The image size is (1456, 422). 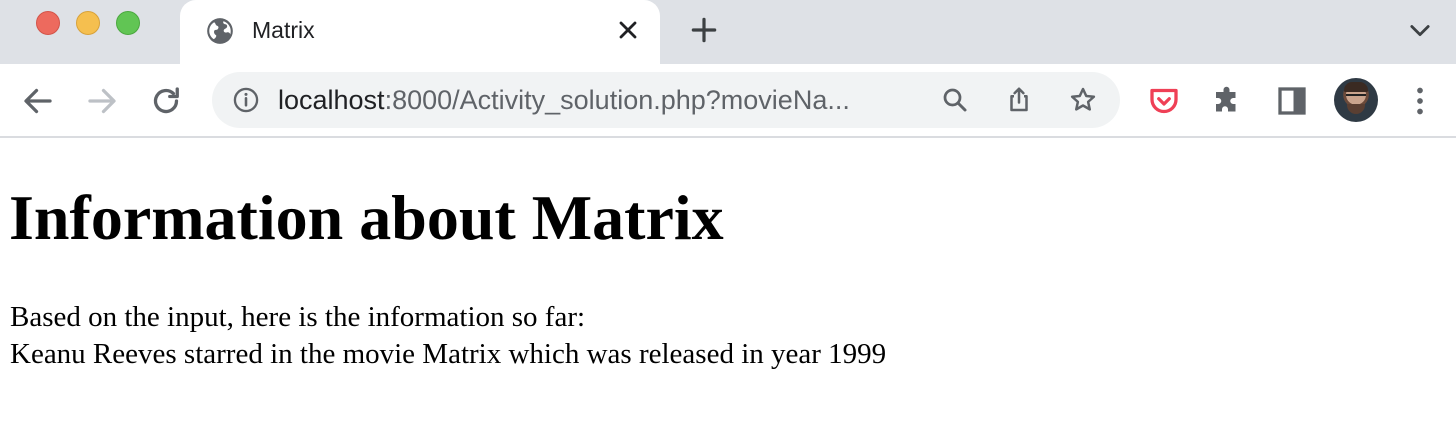 What do you see at coordinates (420, 32) in the screenshot?
I see `tab-active: Matrix` at bounding box center [420, 32].